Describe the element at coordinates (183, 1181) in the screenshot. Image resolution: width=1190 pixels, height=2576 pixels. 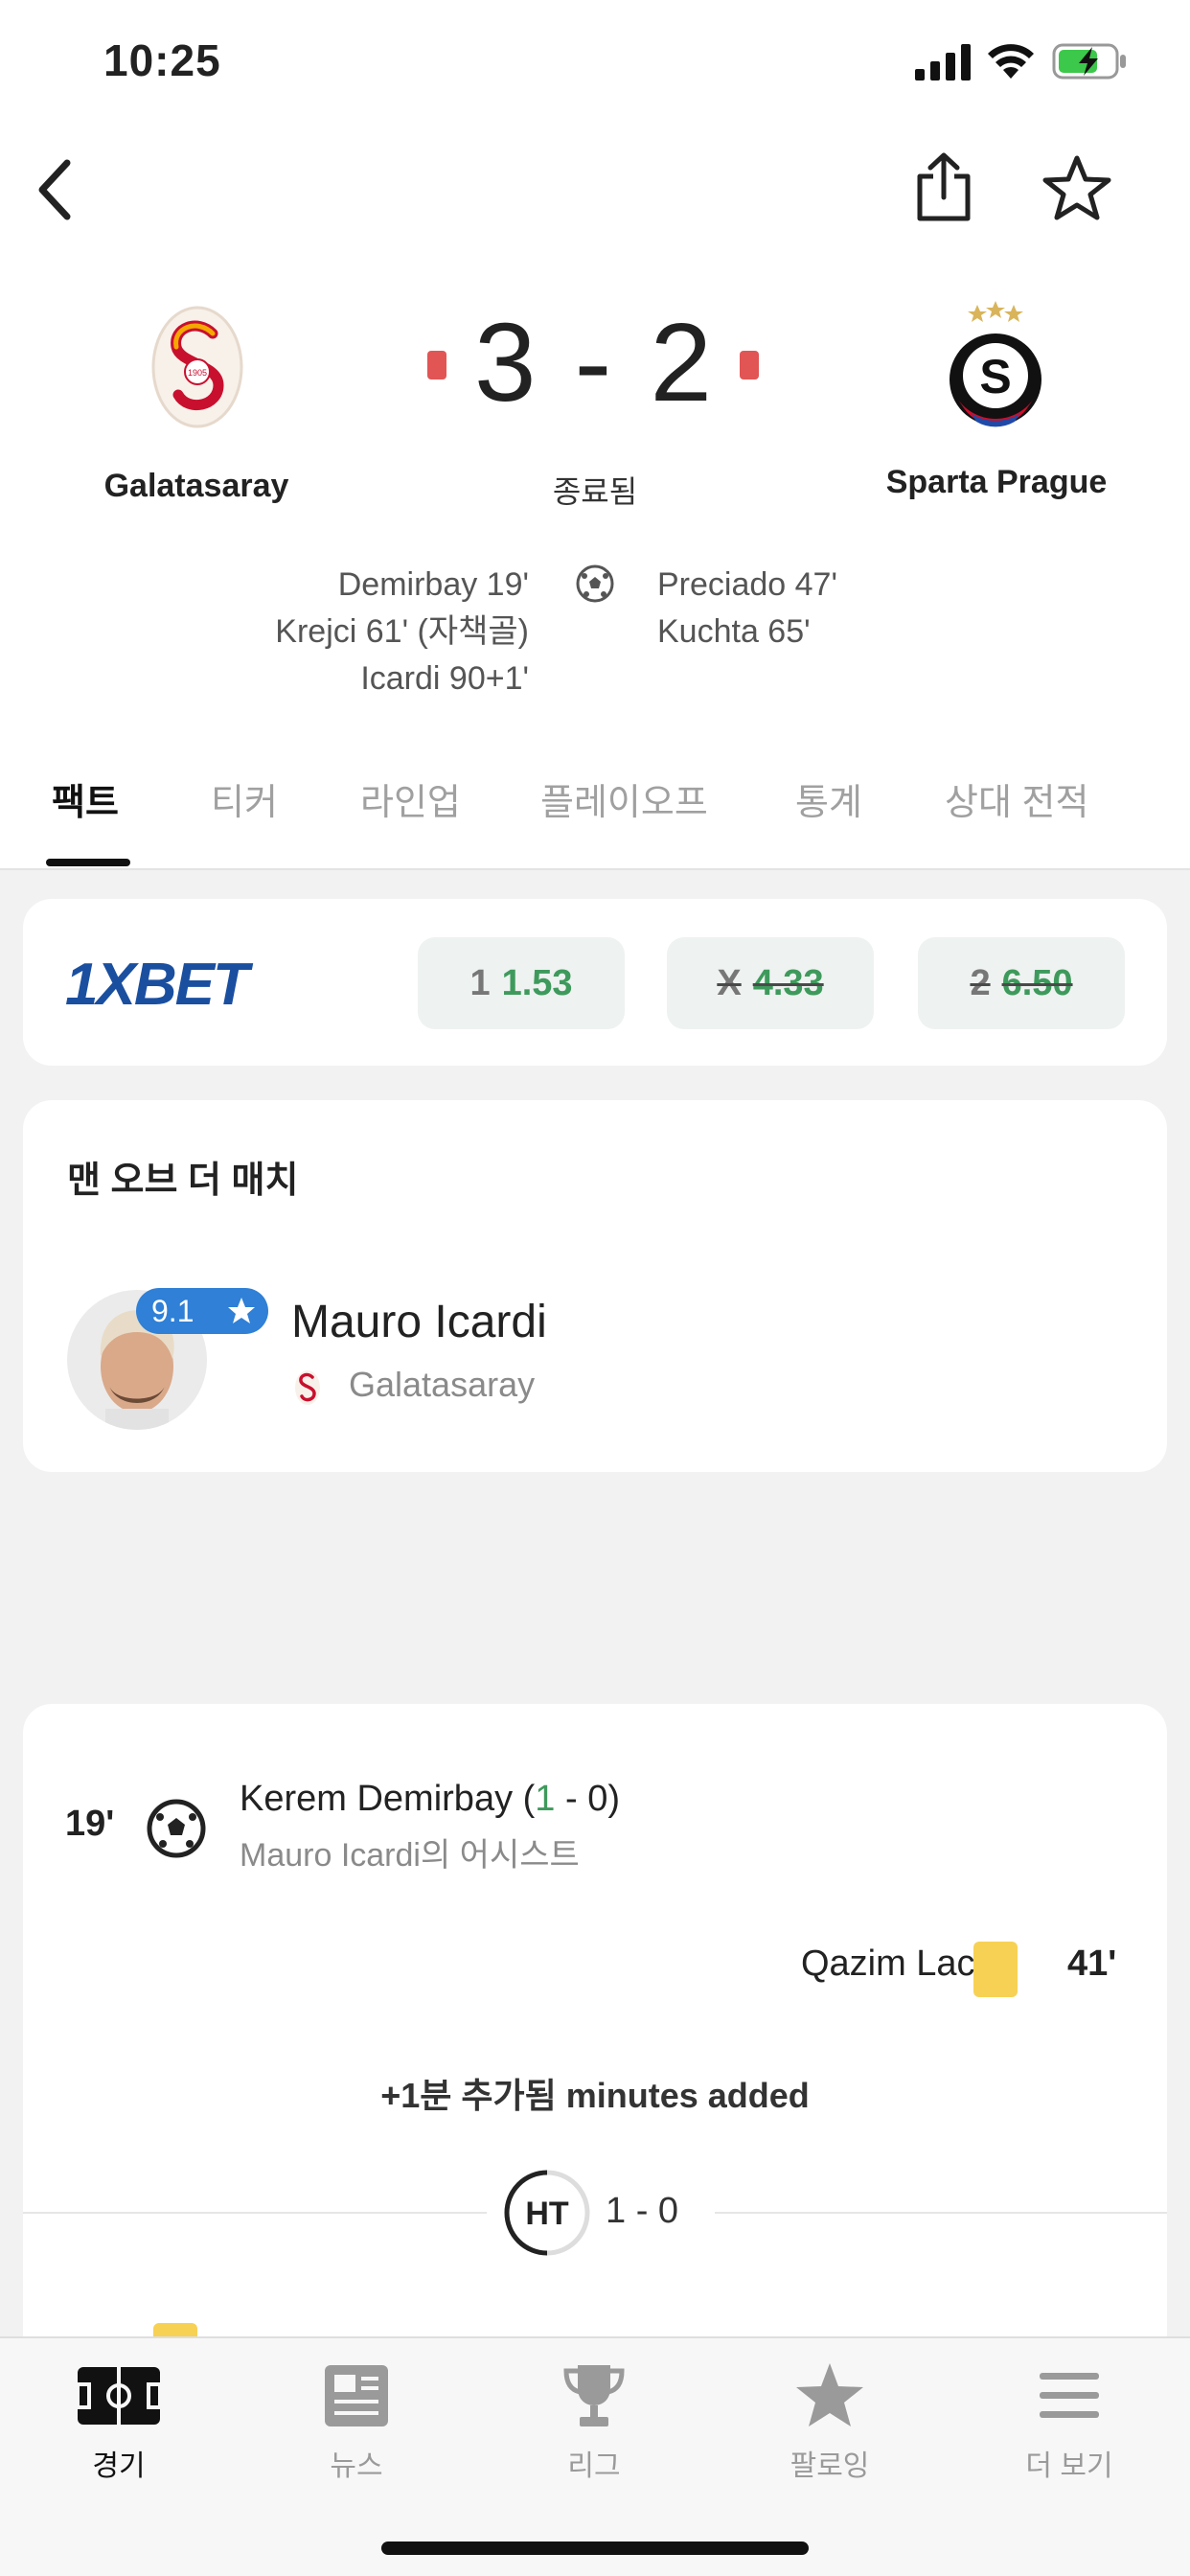
I see `motm-title: 맨 오브 더 매치` at that location.